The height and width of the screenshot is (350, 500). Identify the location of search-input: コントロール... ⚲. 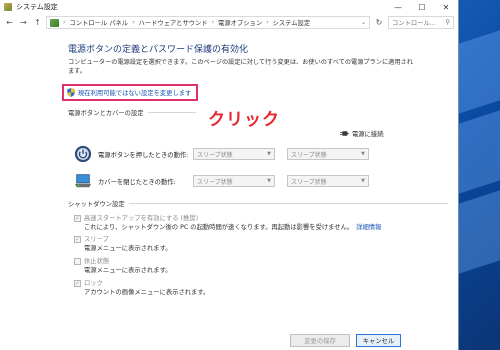
(421, 22).